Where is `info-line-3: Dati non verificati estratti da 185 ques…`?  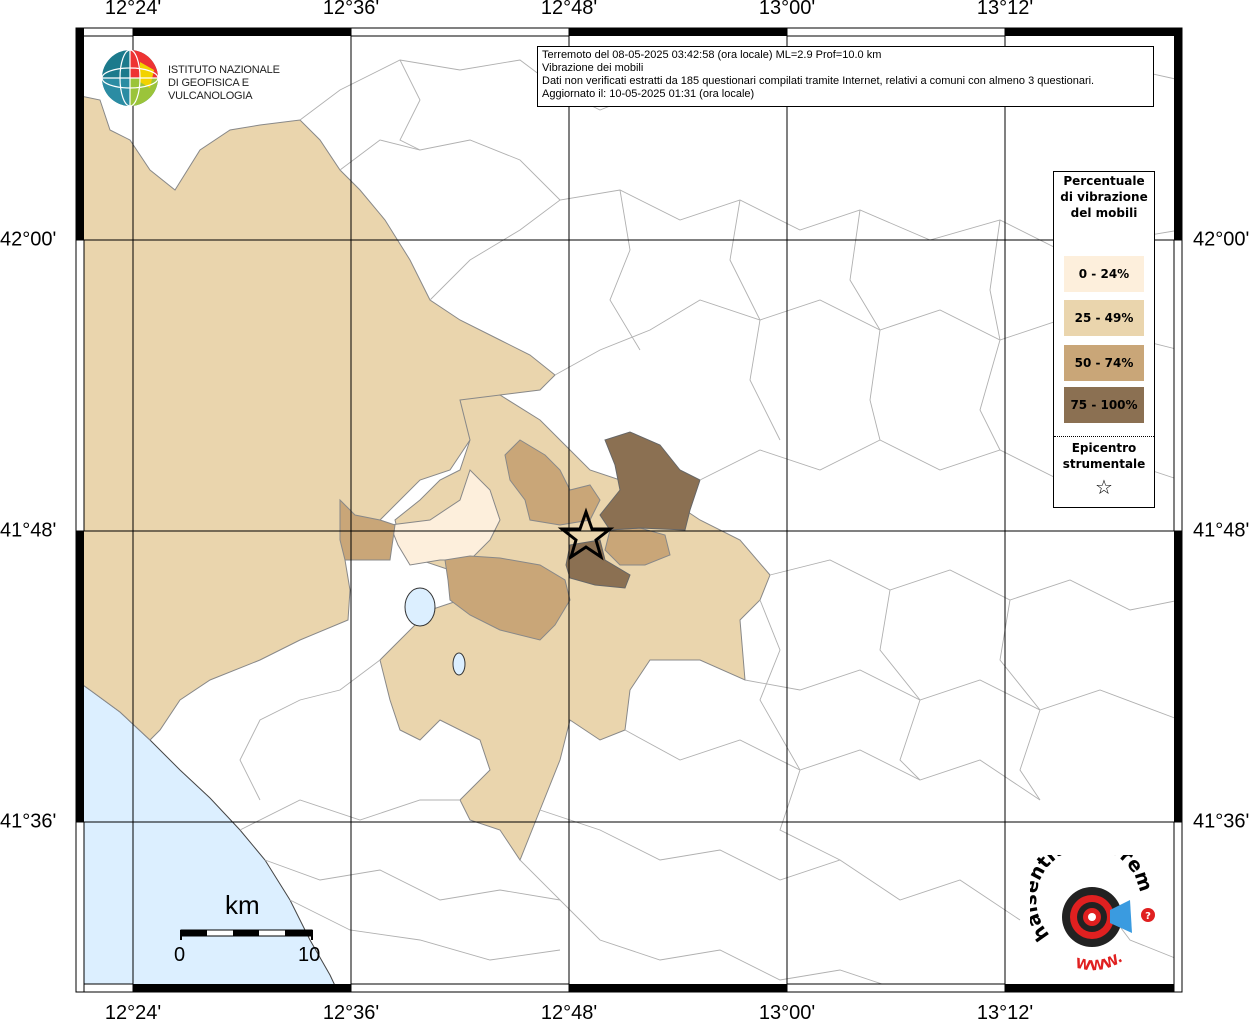
info-line-3: Dati non verificati estratti da 185 ques… is located at coordinates (818, 81).